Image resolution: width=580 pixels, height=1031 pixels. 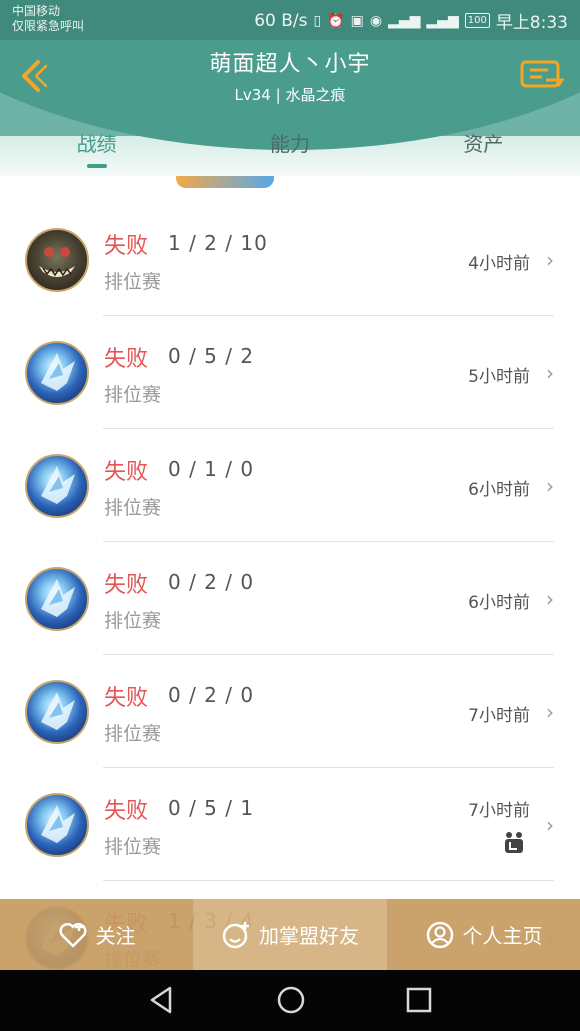 I want to click on emergency-only-label: 仅限紧急呼叫, so click(x=48, y=26).